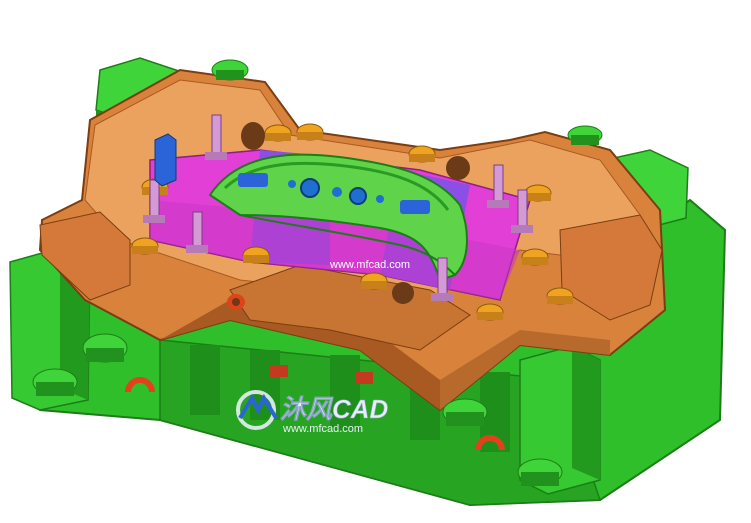 The image size is (751, 523). I want to click on blue-block, so click(165, 160).